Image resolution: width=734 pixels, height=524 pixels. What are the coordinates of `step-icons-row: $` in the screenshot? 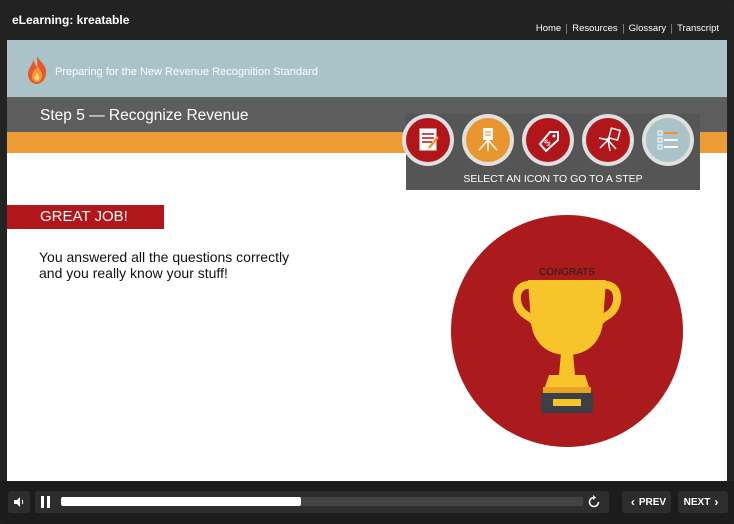 It's located at (551, 141).